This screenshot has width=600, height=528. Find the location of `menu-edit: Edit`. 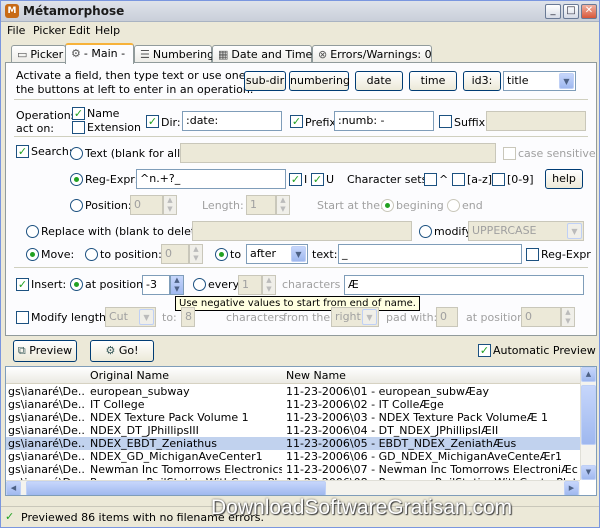

menu-edit: Edit is located at coordinates (79, 30).